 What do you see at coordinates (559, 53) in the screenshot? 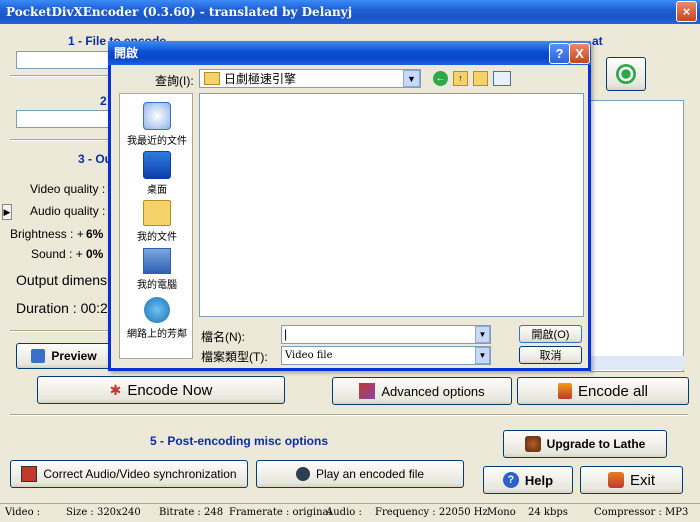
I see `dialog-help-button: ?` at bounding box center [559, 53].